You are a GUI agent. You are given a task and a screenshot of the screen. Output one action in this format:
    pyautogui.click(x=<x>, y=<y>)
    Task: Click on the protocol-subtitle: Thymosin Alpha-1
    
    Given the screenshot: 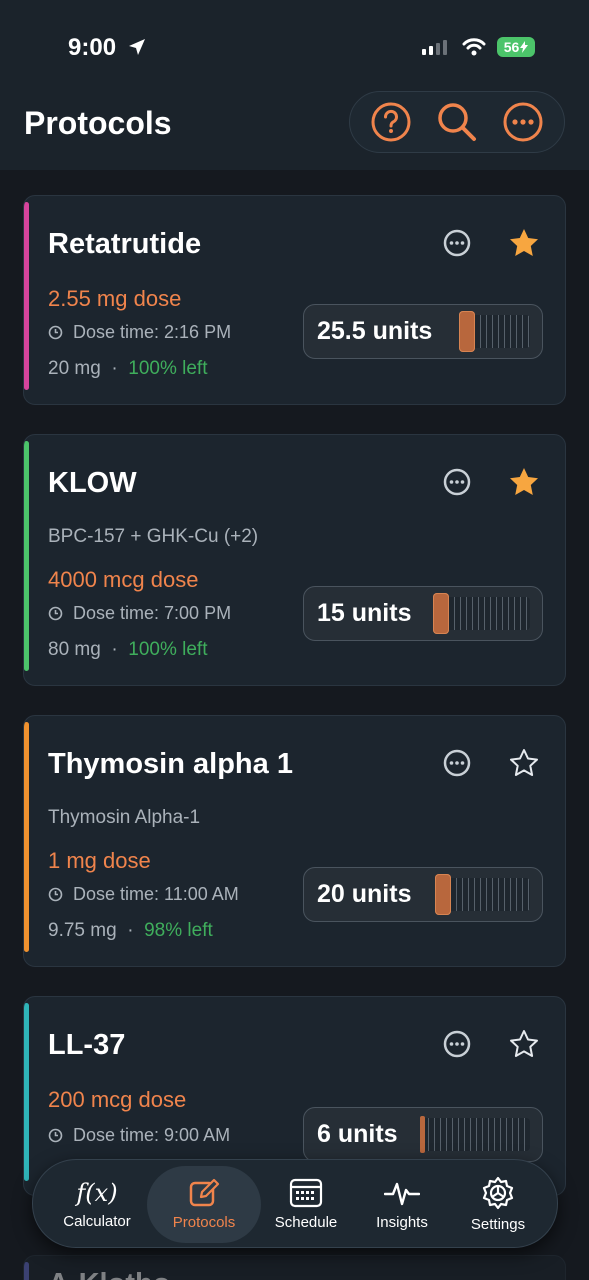 What is the action you would take?
    pyautogui.click(x=124, y=817)
    